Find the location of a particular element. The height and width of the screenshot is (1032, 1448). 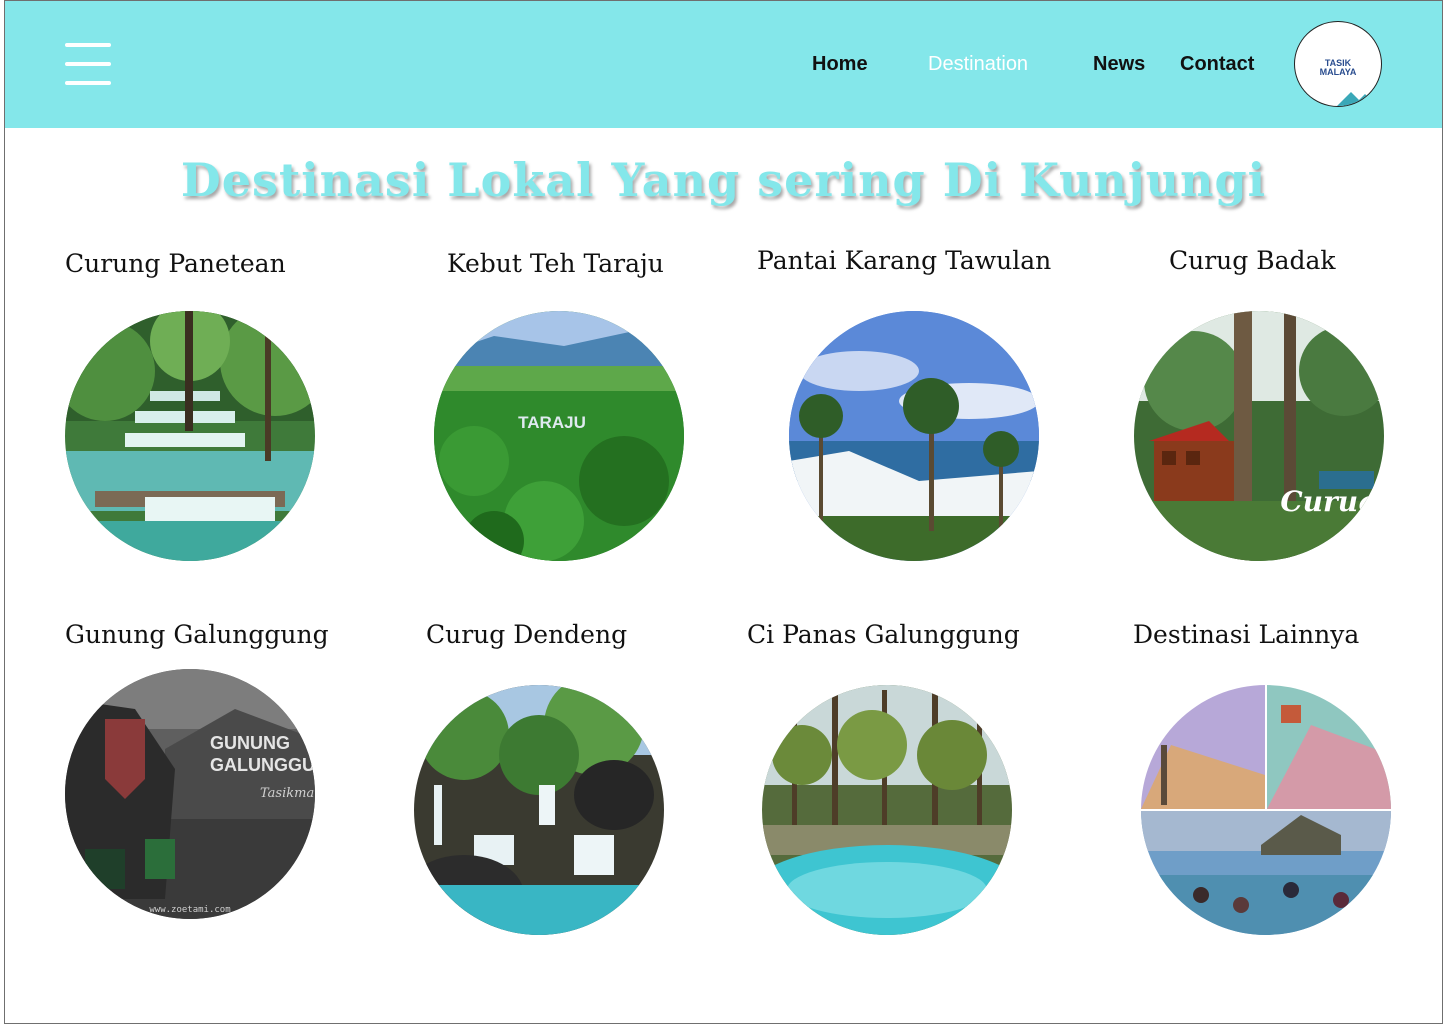

destination-photo-curung-panetean is located at coordinates (190, 436).